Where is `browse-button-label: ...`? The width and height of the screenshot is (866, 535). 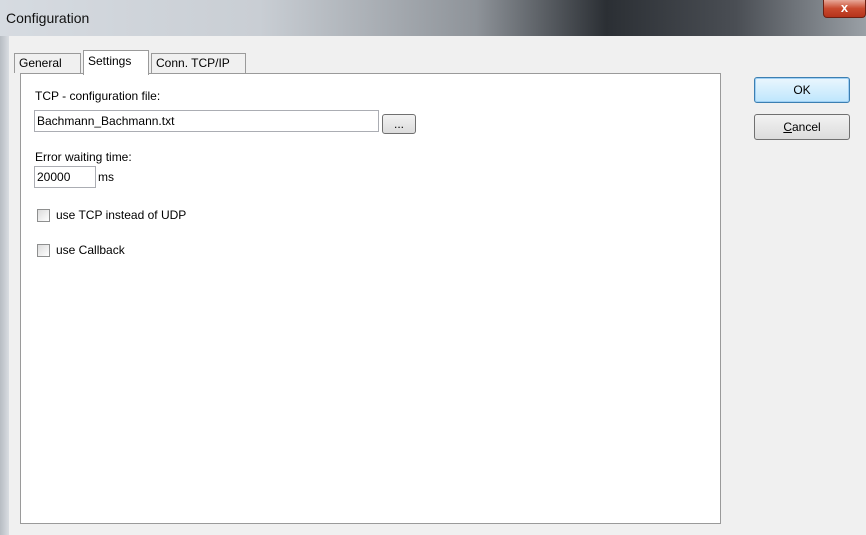 browse-button-label: ... is located at coordinates (398, 124).